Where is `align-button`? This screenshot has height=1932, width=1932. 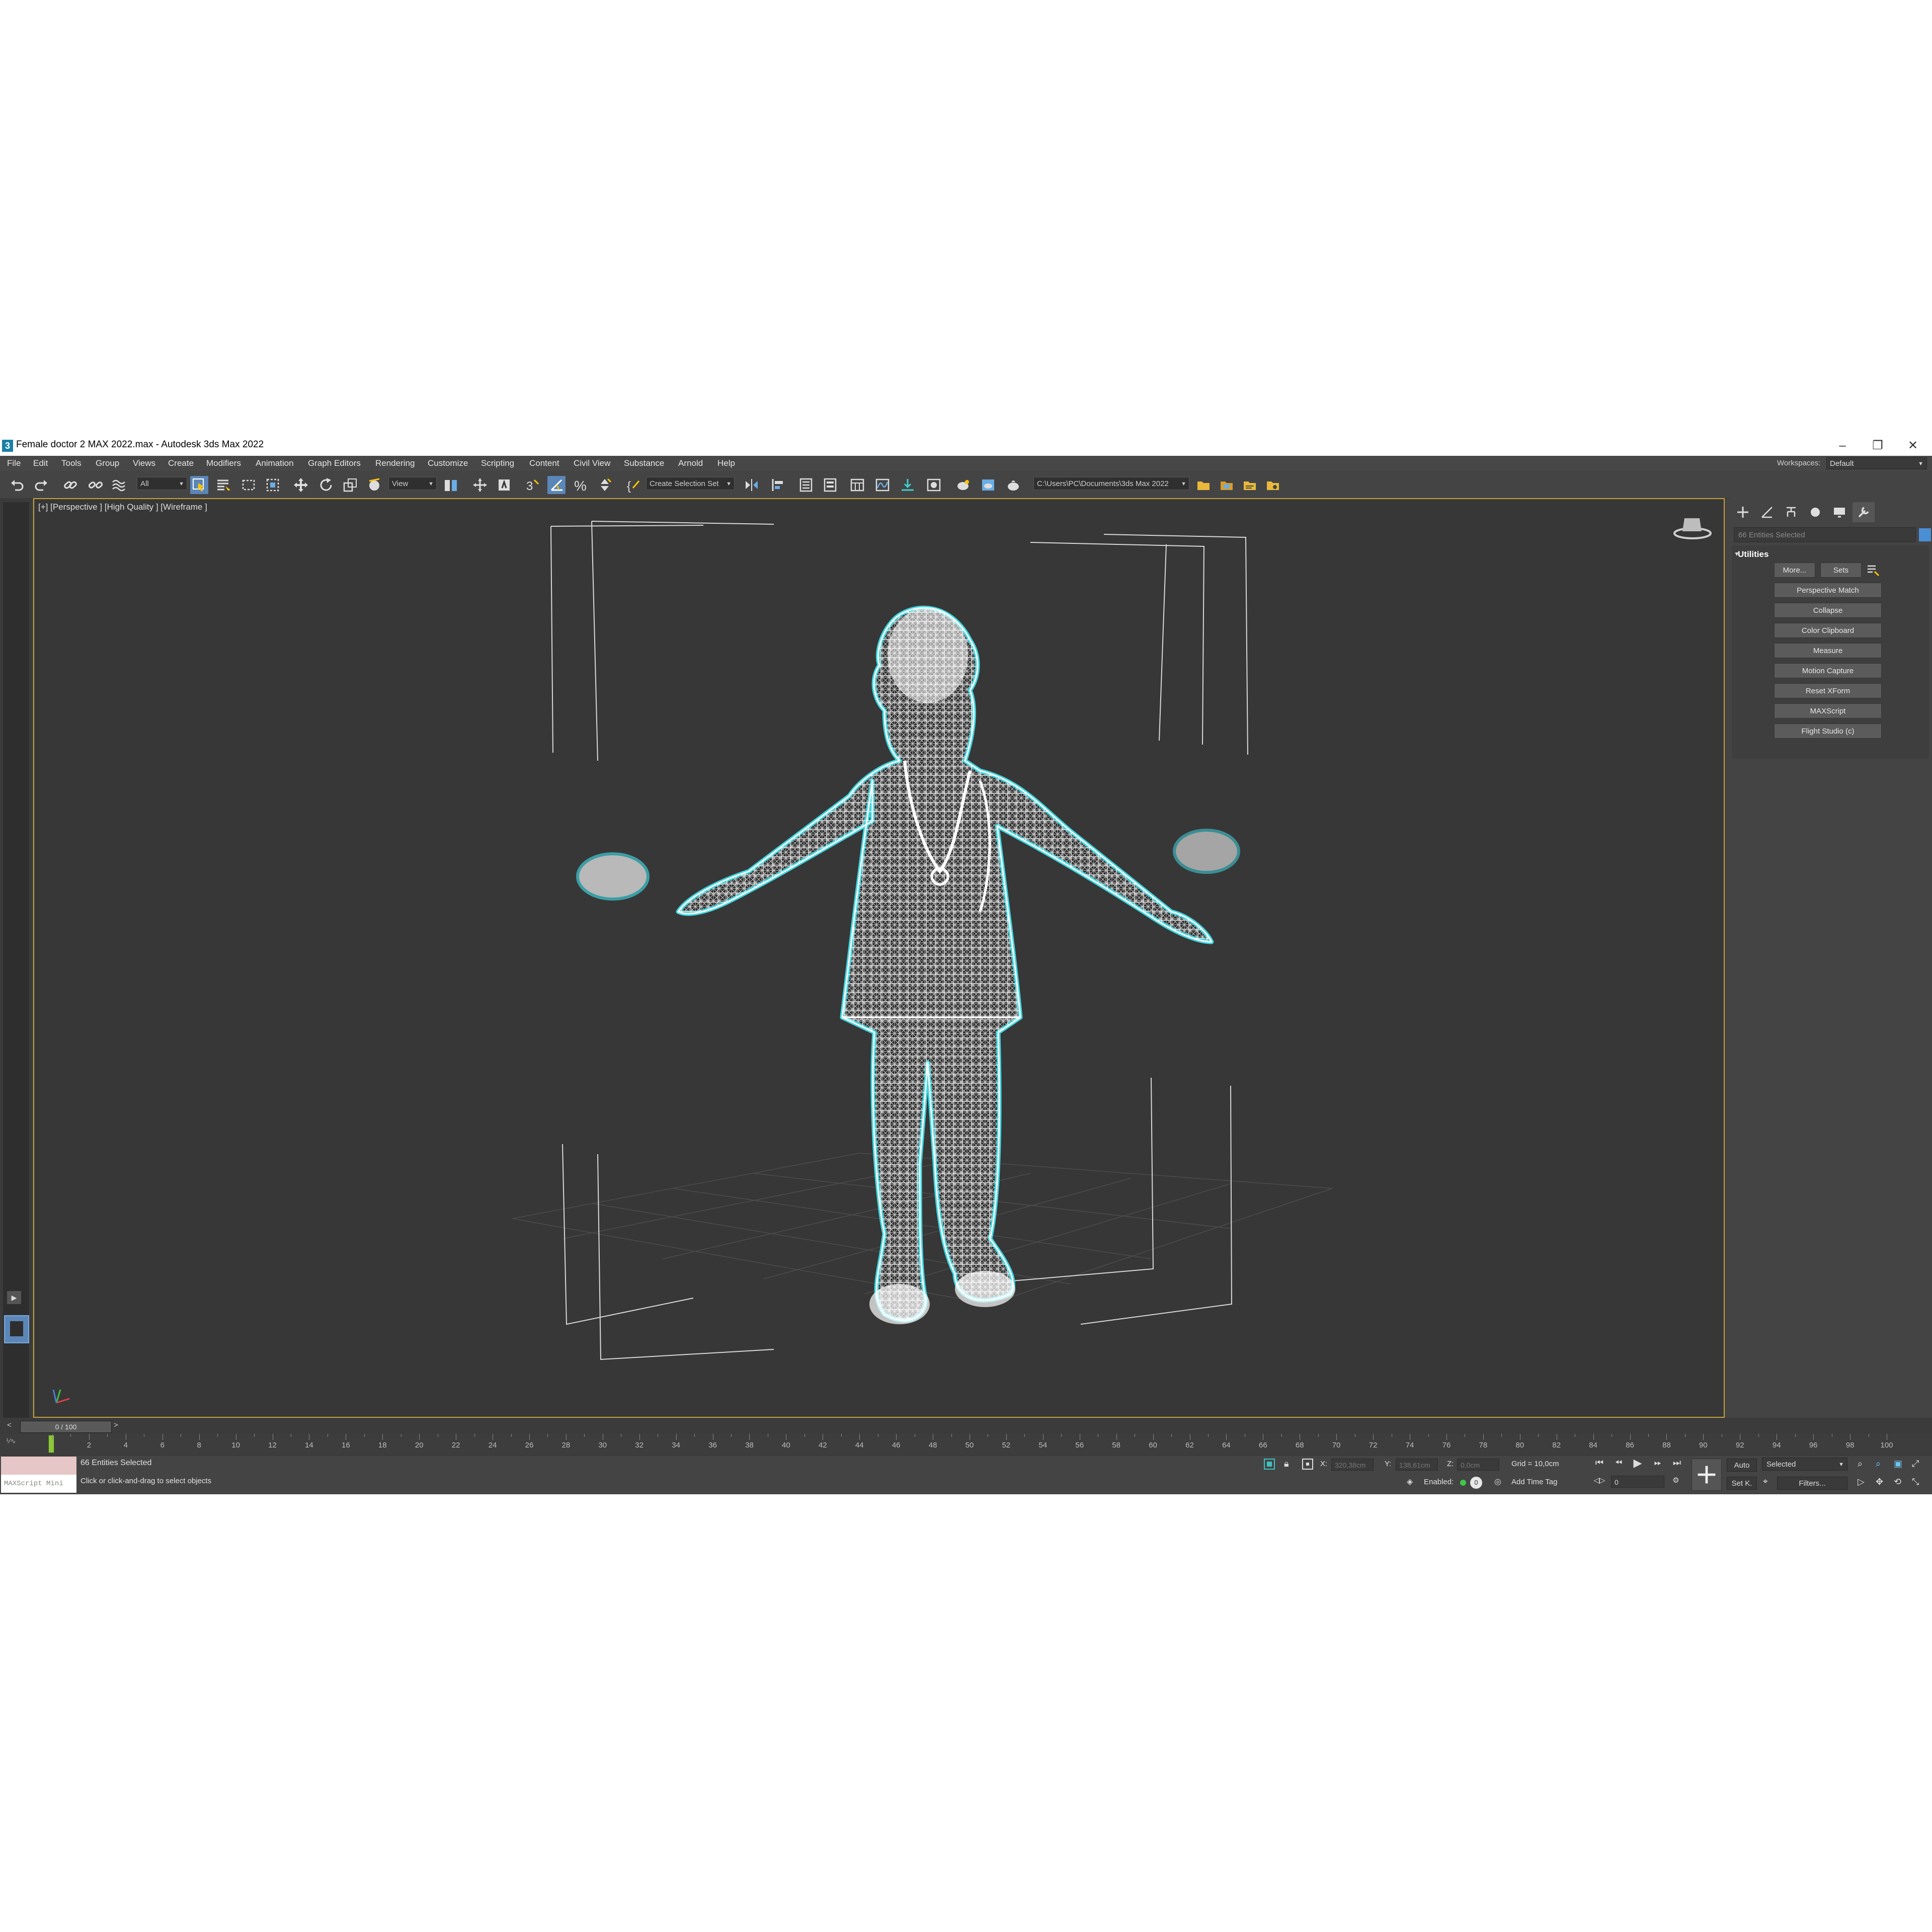
align-button is located at coordinates (779, 485).